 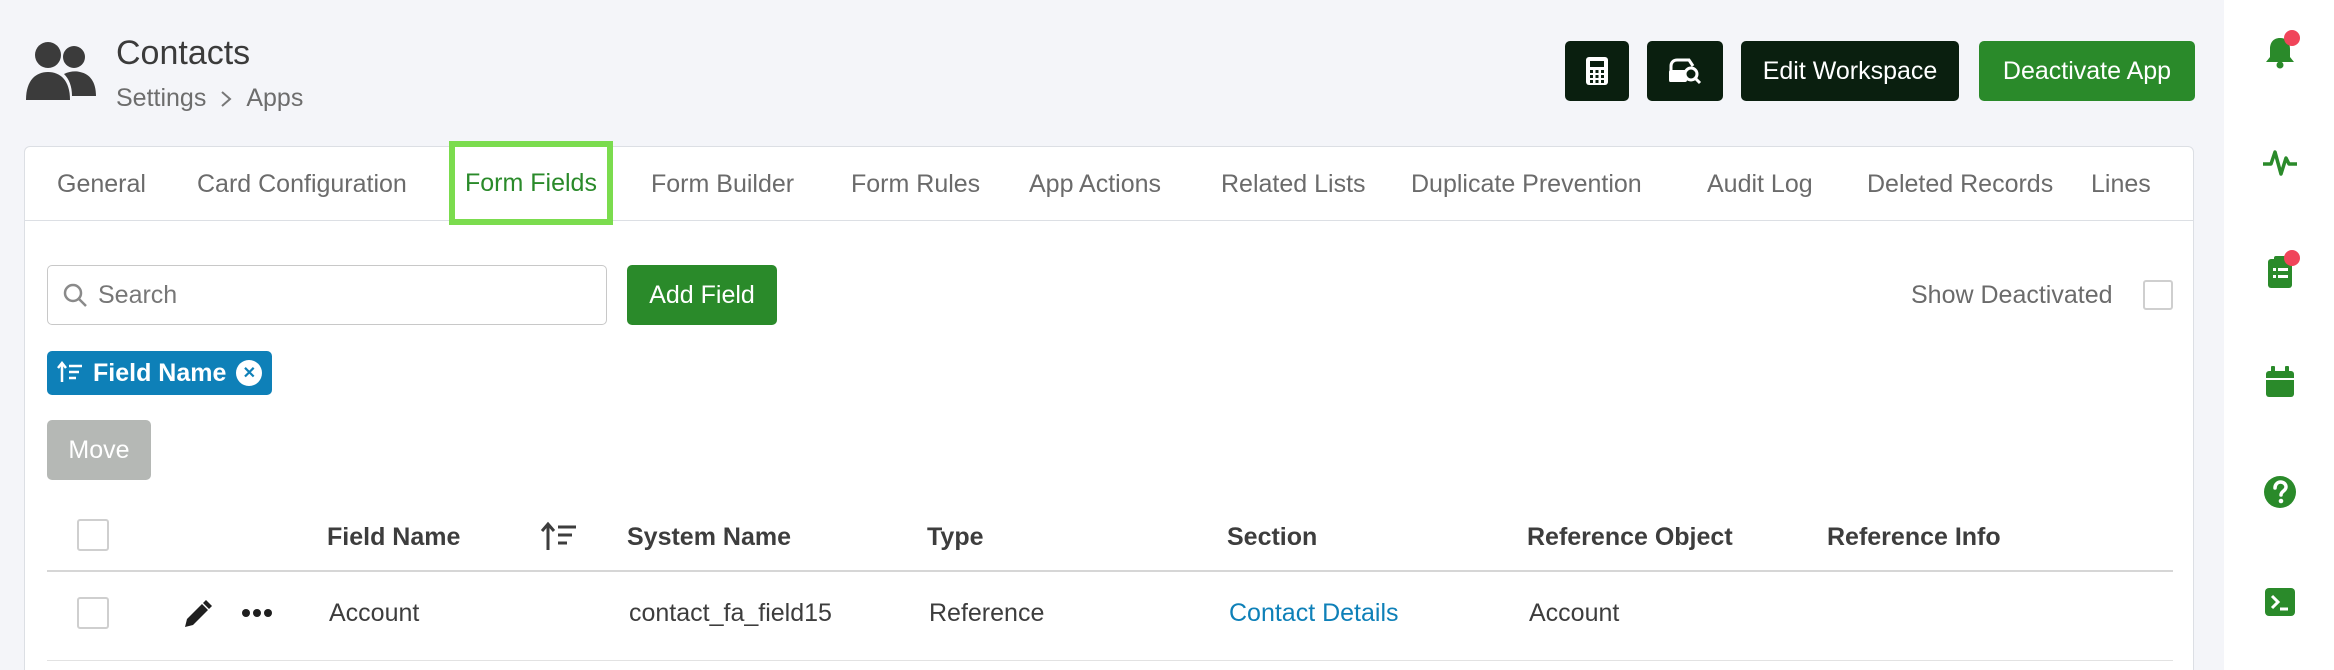 I want to click on search-records-icon, so click(x=1685, y=71).